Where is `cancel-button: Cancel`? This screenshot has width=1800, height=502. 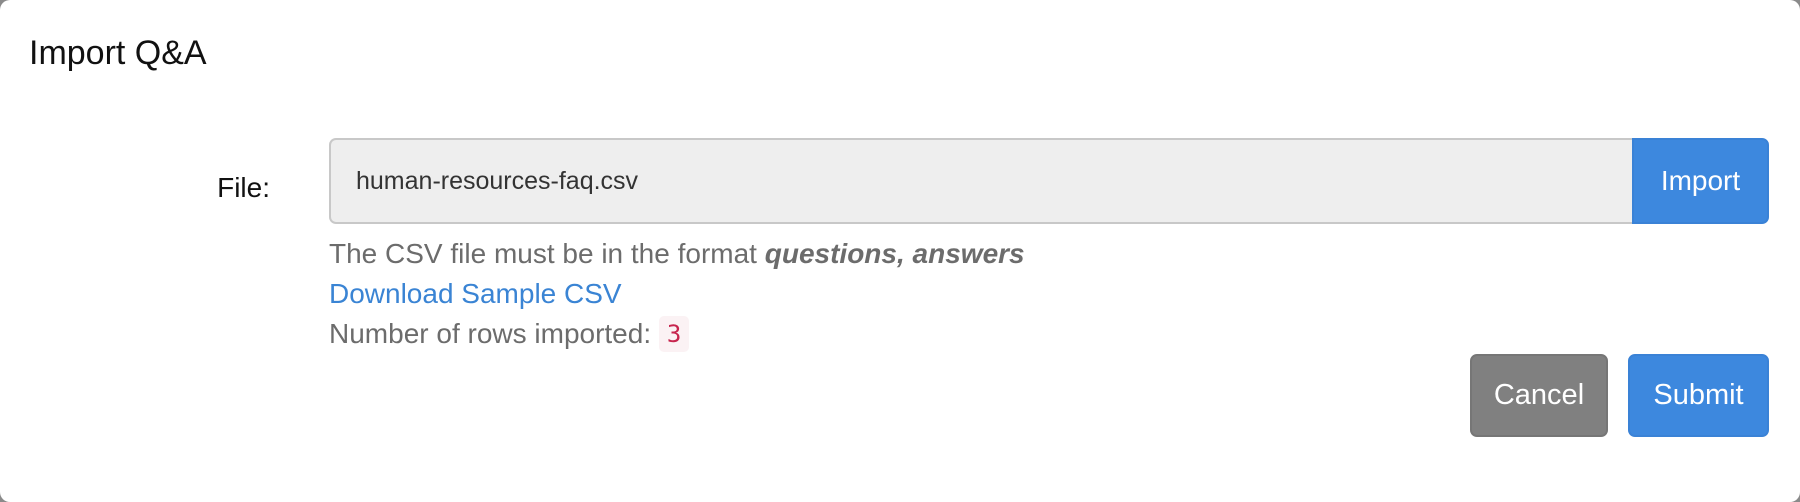 cancel-button: Cancel is located at coordinates (1539, 395).